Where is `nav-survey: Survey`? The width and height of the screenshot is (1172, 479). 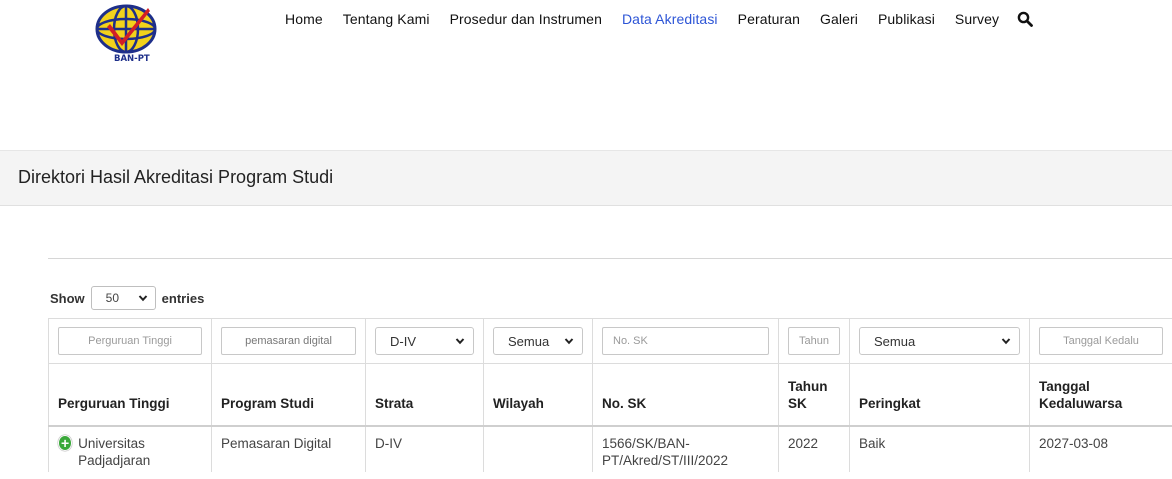
nav-survey: Survey is located at coordinates (977, 19).